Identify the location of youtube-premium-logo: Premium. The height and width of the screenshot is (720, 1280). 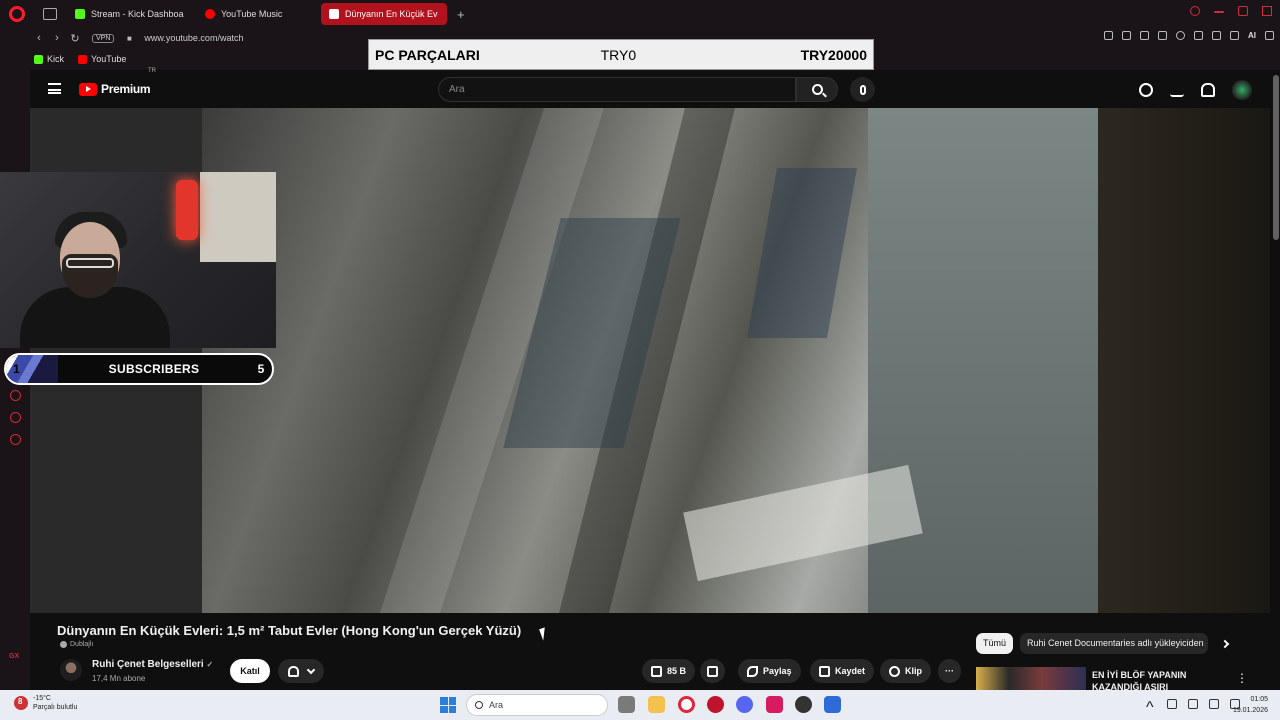
(115, 89).